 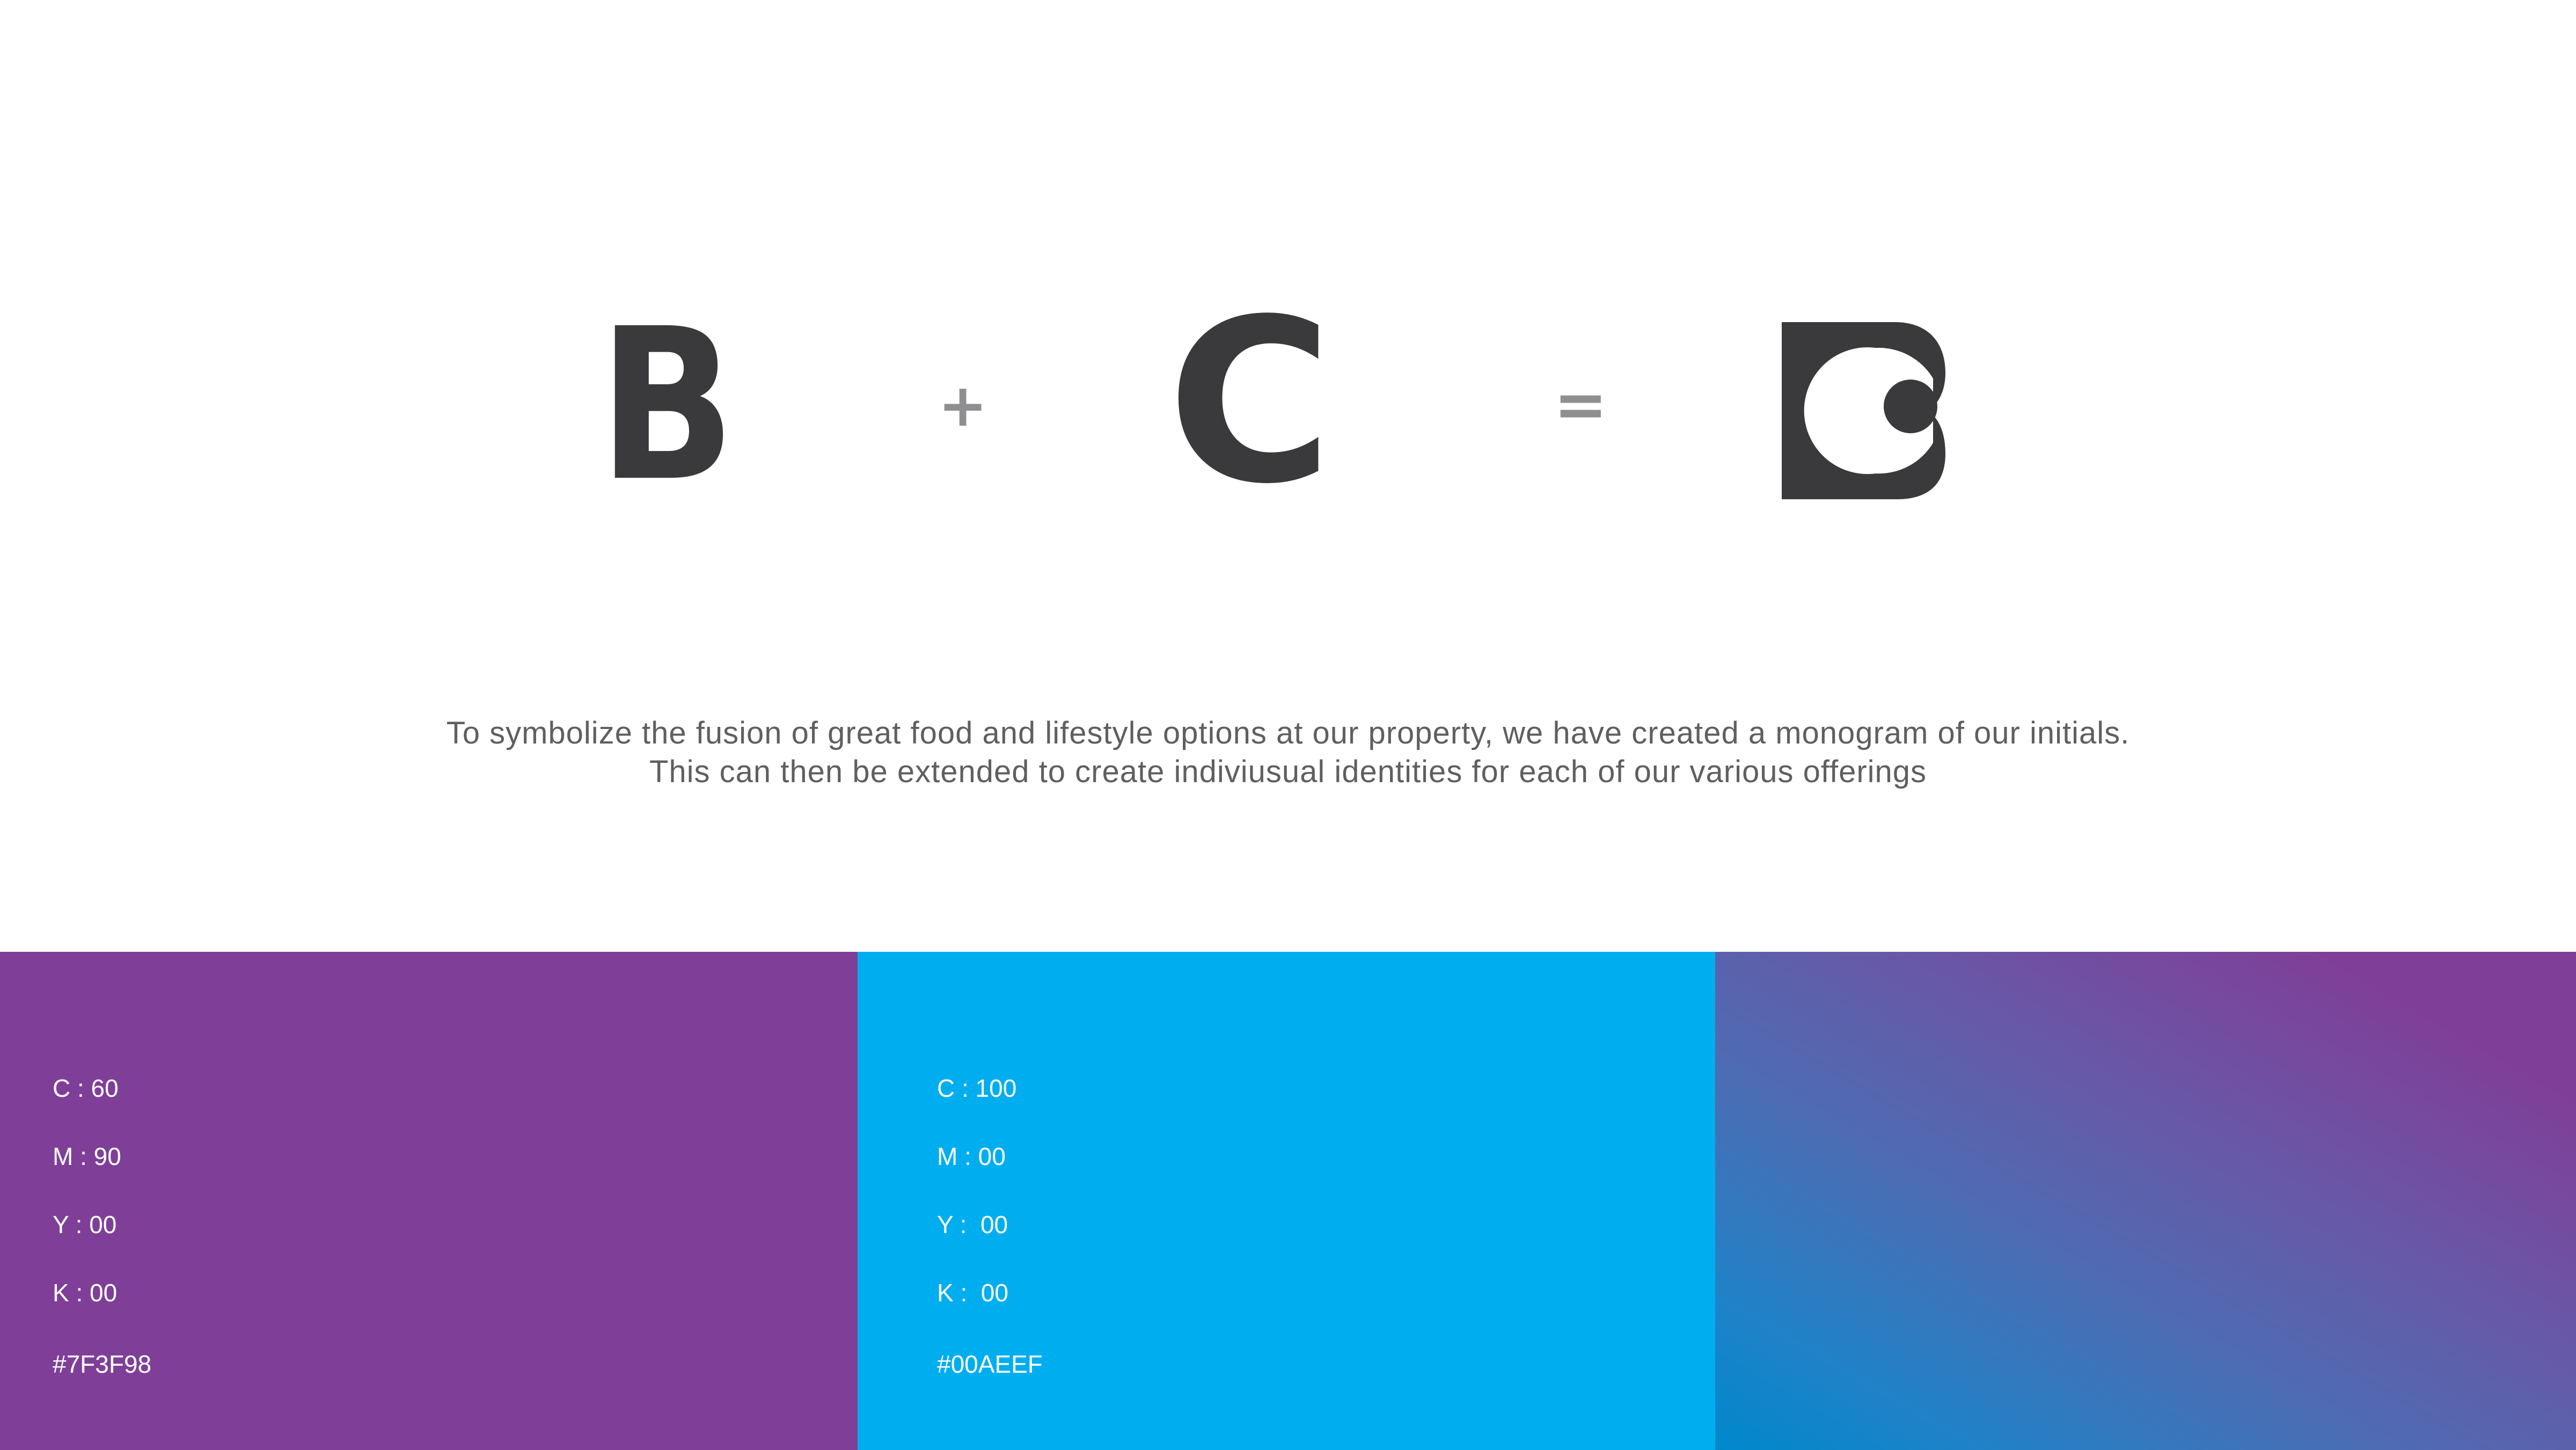 I want to click on plus-sign: +, so click(x=963, y=405).